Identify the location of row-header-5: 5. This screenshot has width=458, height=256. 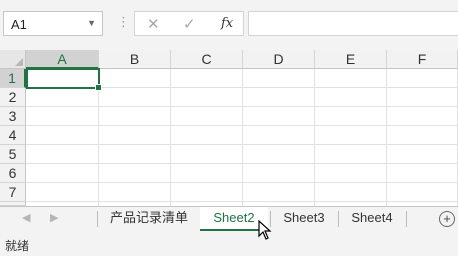
(13, 154).